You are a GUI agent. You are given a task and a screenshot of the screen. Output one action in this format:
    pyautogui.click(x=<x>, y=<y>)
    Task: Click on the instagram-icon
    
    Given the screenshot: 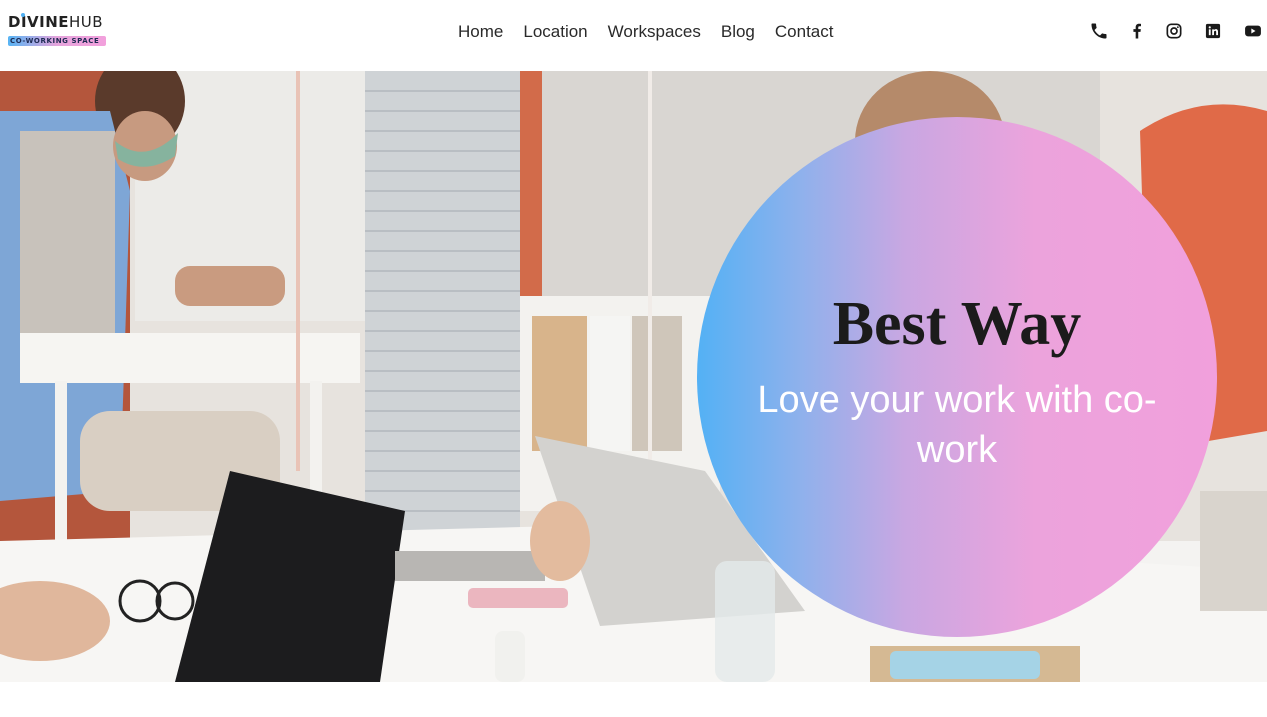 What is the action you would take?
    pyautogui.click(x=1174, y=31)
    